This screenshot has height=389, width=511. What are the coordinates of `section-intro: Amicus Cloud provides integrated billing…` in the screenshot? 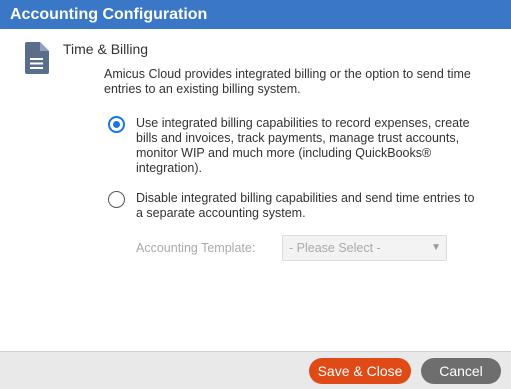 It's located at (287, 81).